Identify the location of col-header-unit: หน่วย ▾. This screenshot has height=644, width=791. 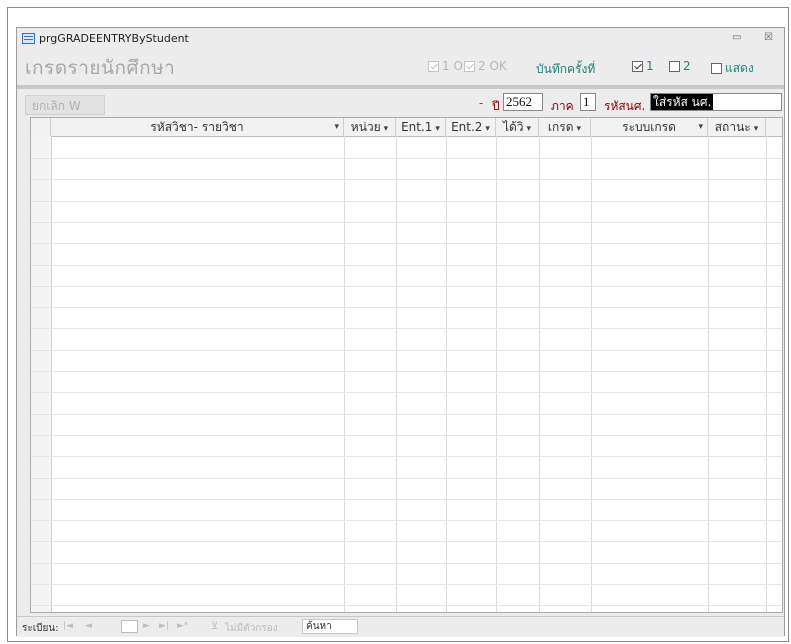
(370, 127).